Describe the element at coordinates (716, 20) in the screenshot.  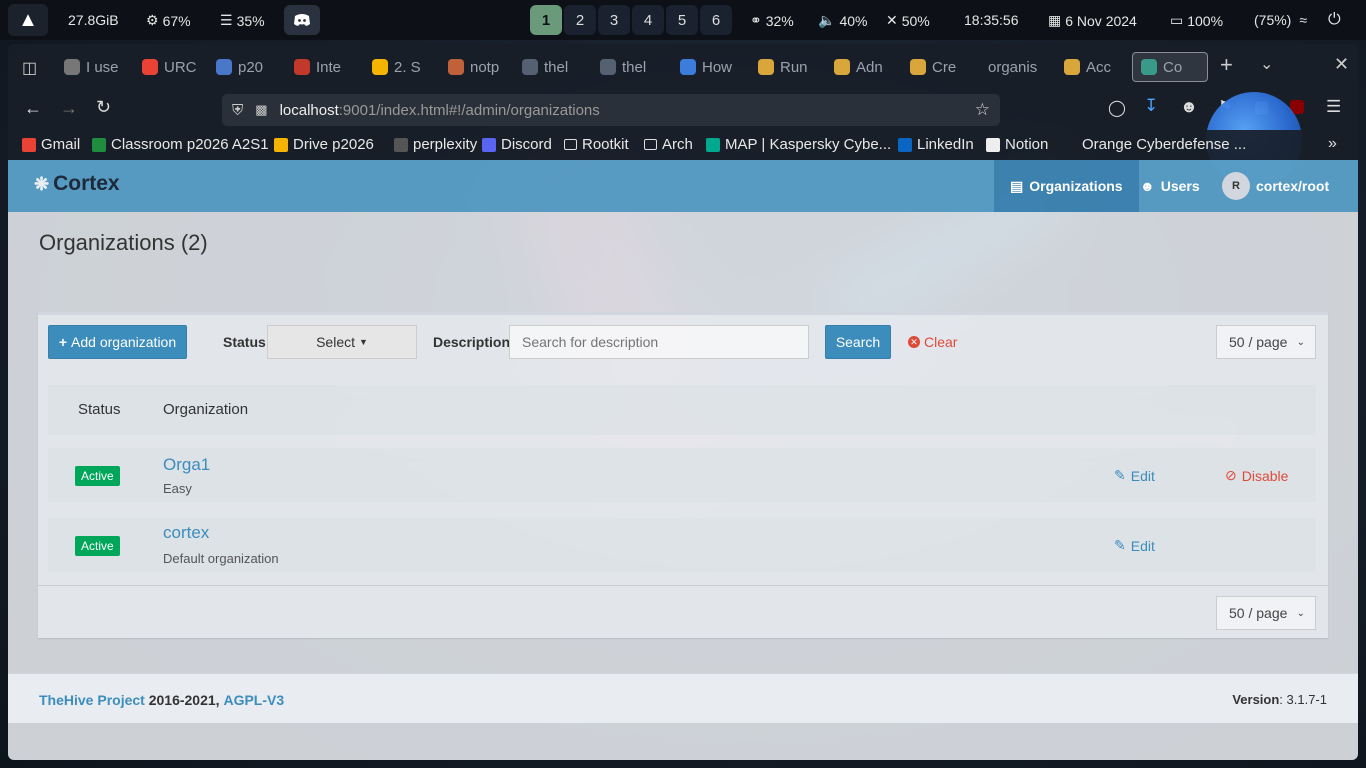
I see `workspace-6: 6` at that location.